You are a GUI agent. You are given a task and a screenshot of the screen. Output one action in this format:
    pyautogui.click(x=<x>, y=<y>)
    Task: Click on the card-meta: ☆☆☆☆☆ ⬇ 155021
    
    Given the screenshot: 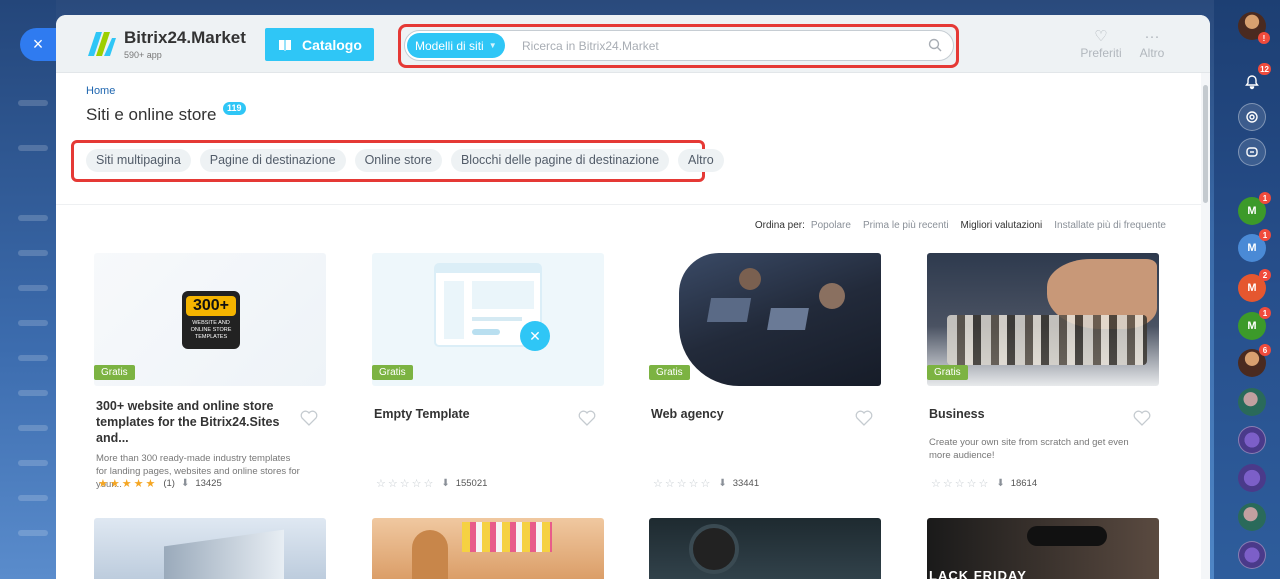 What is the action you would take?
    pyautogui.click(x=431, y=483)
    